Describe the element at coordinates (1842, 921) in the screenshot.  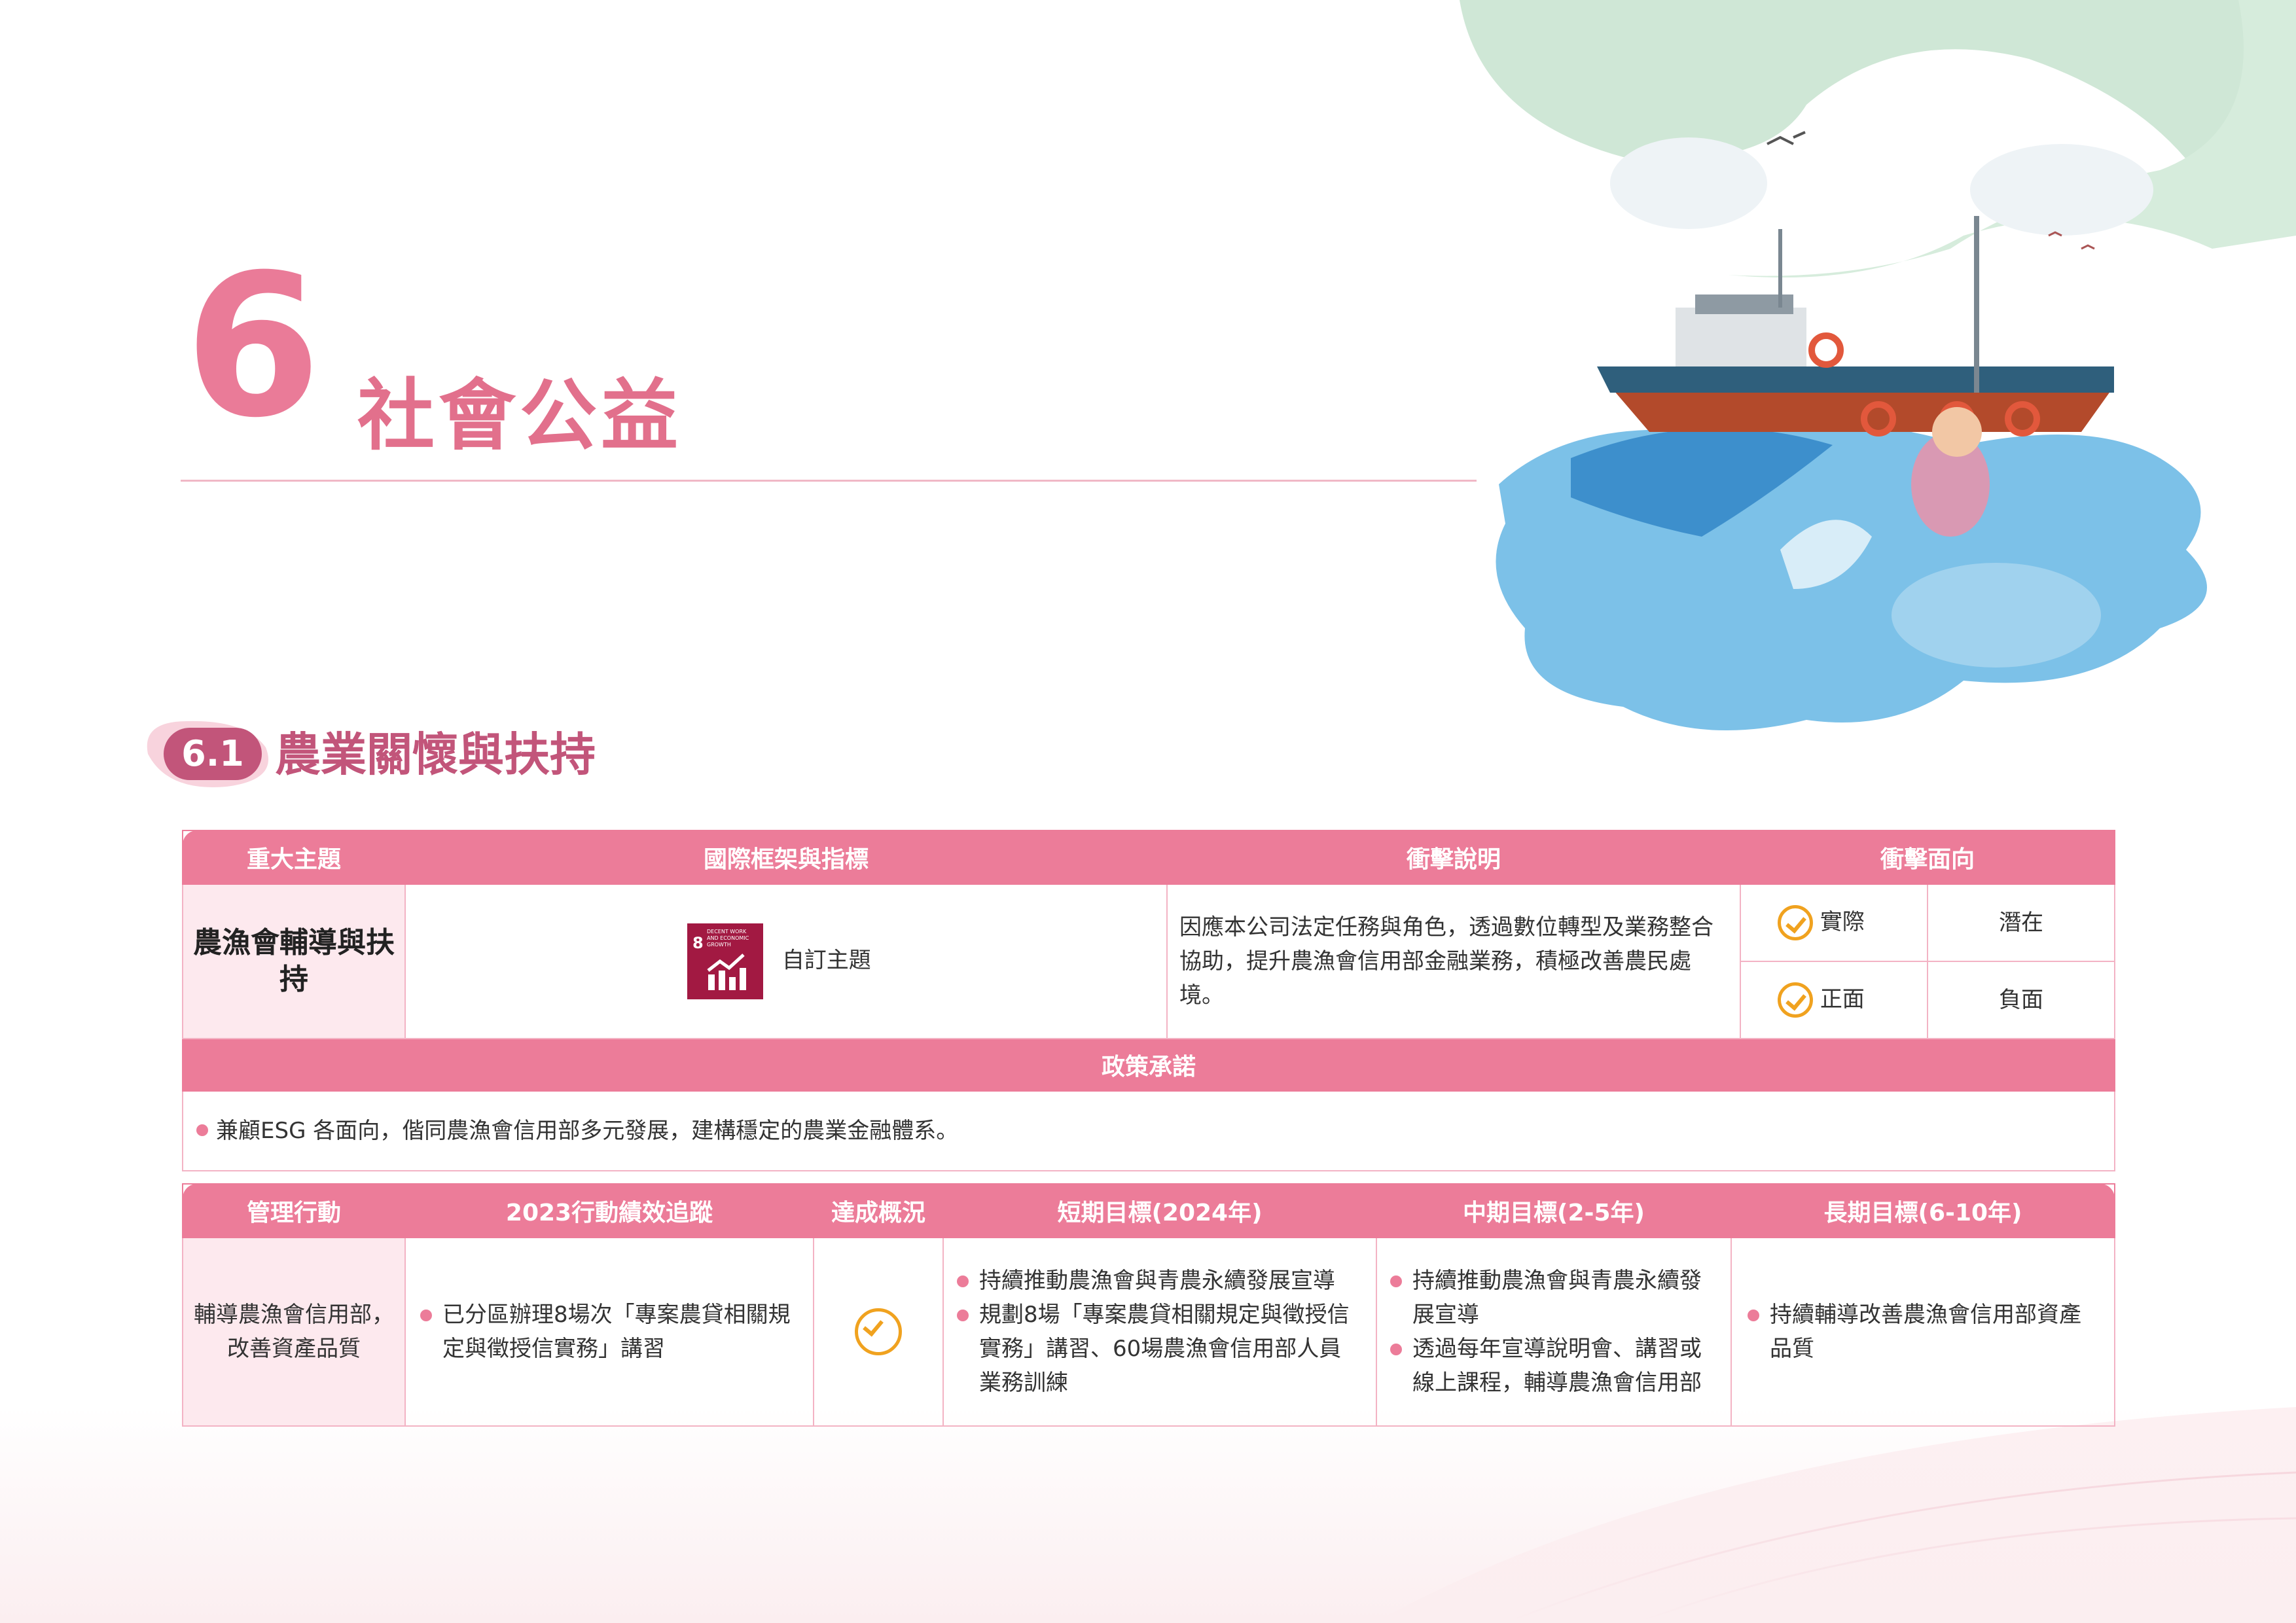
I see `aspect-actual: 實際` at that location.